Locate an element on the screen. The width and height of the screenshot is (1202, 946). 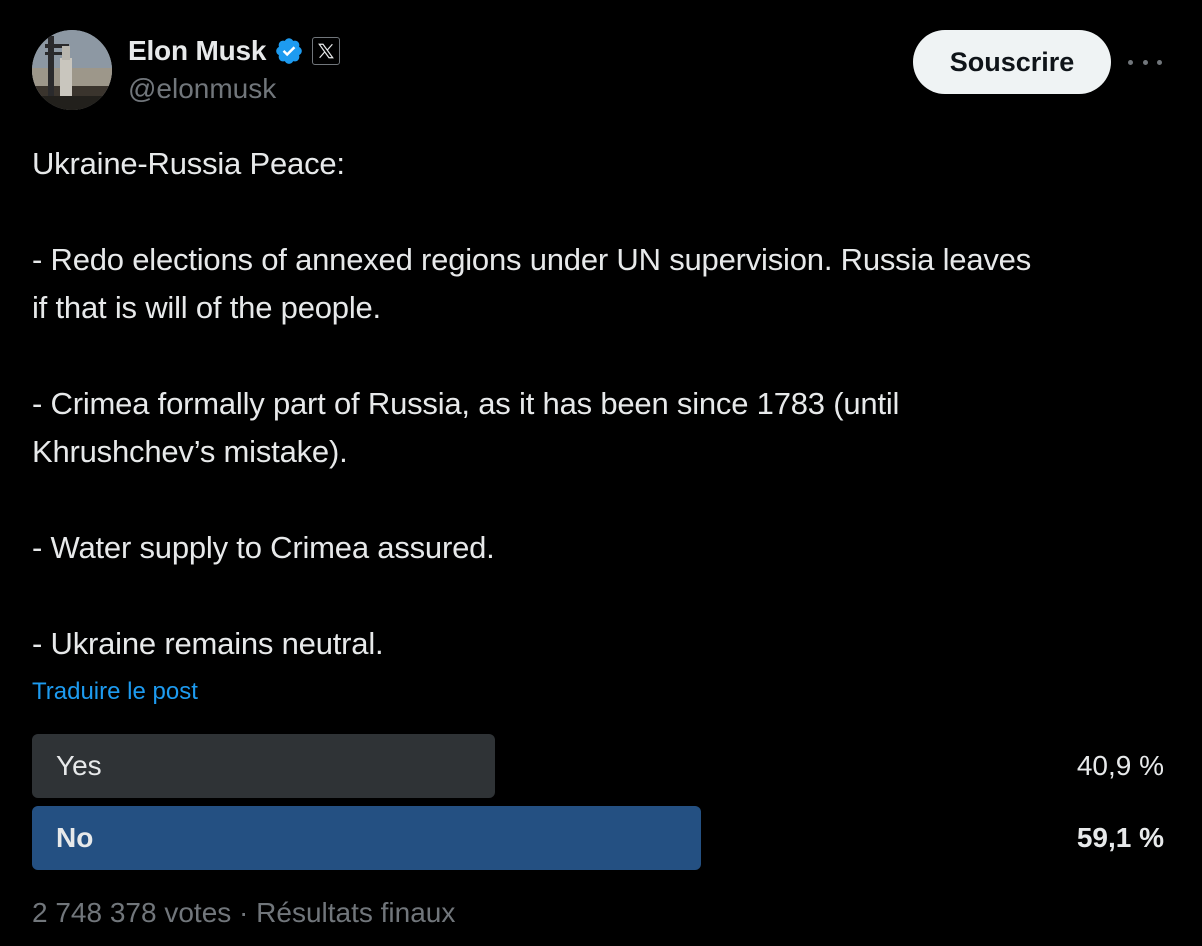
post-line: Khrushchev’s mistake). is located at coordinates (190, 451).